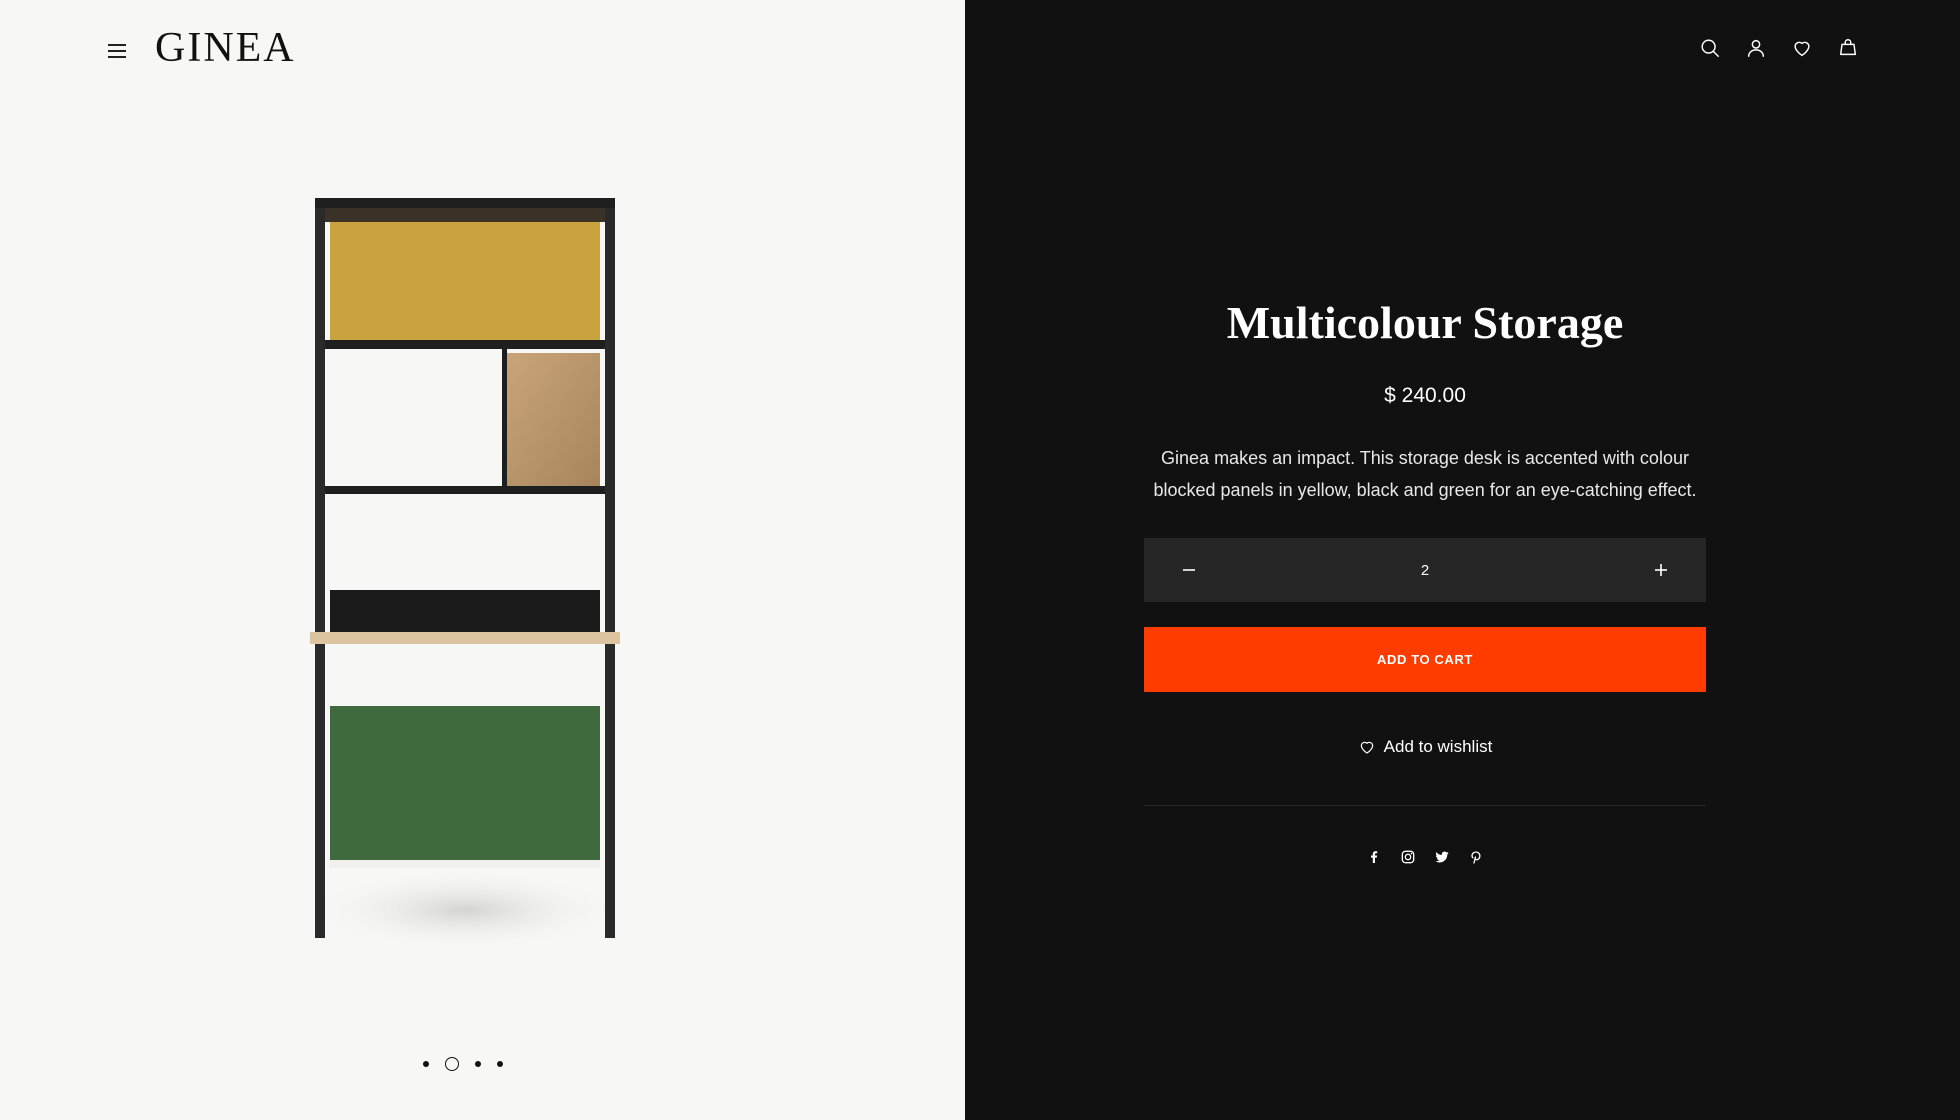 The height and width of the screenshot is (1120, 1960). I want to click on minus-icon, so click(1189, 570).